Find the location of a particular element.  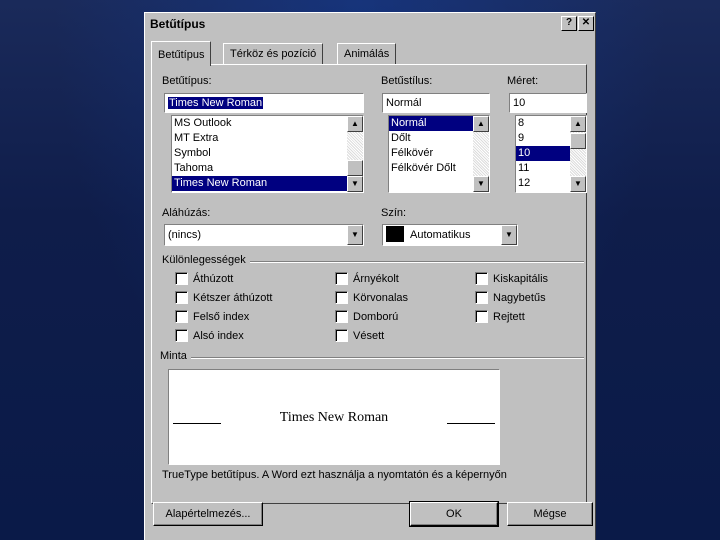

underline-dropdown: (nincs) ▼ is located at coordinates (264, 235).